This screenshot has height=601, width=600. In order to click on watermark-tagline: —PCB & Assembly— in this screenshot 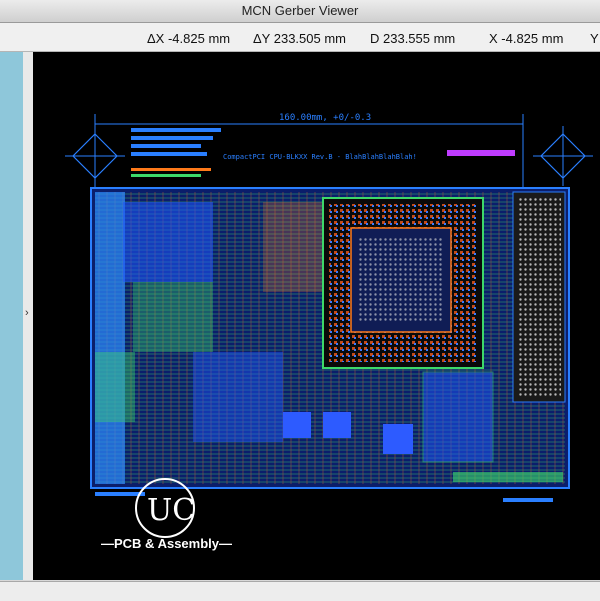, I will do `click(166, 543)`.